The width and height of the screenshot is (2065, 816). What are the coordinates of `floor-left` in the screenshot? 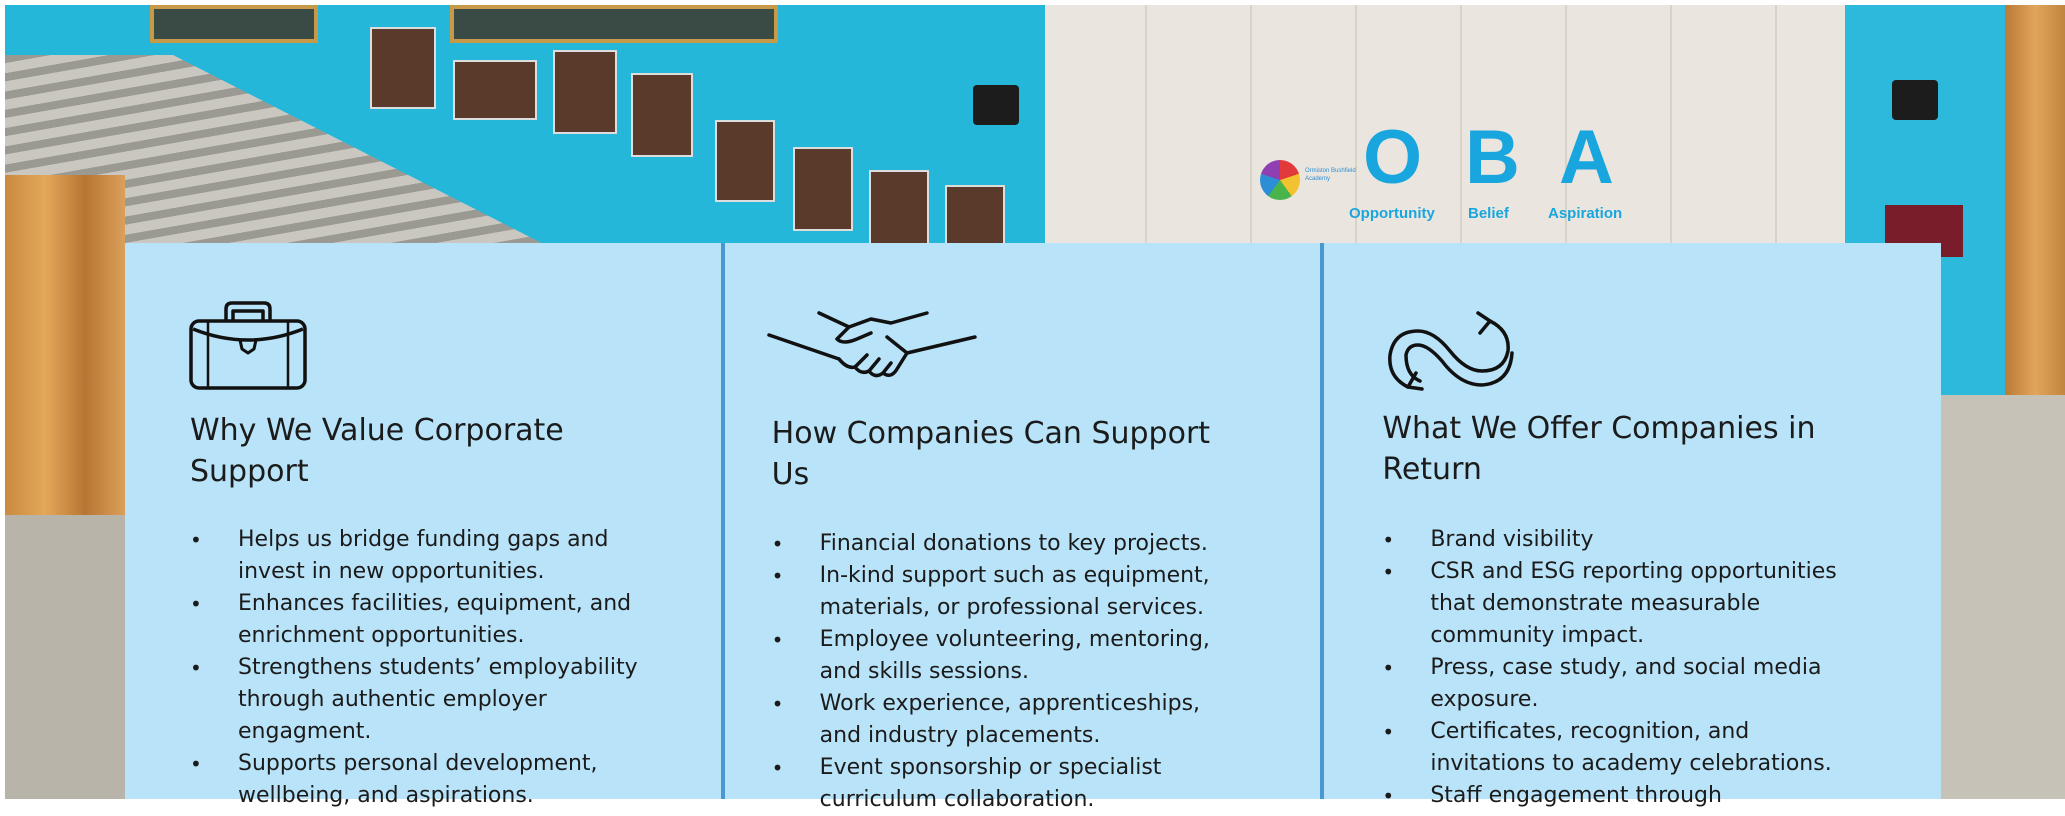 It's located at (70, 657).